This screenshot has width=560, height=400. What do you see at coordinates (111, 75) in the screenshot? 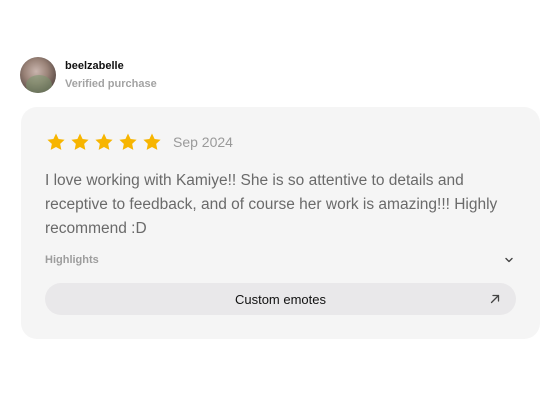
I see `reviewer-info: beelzabelle Verified purchase` at bounding box center [111, 75].